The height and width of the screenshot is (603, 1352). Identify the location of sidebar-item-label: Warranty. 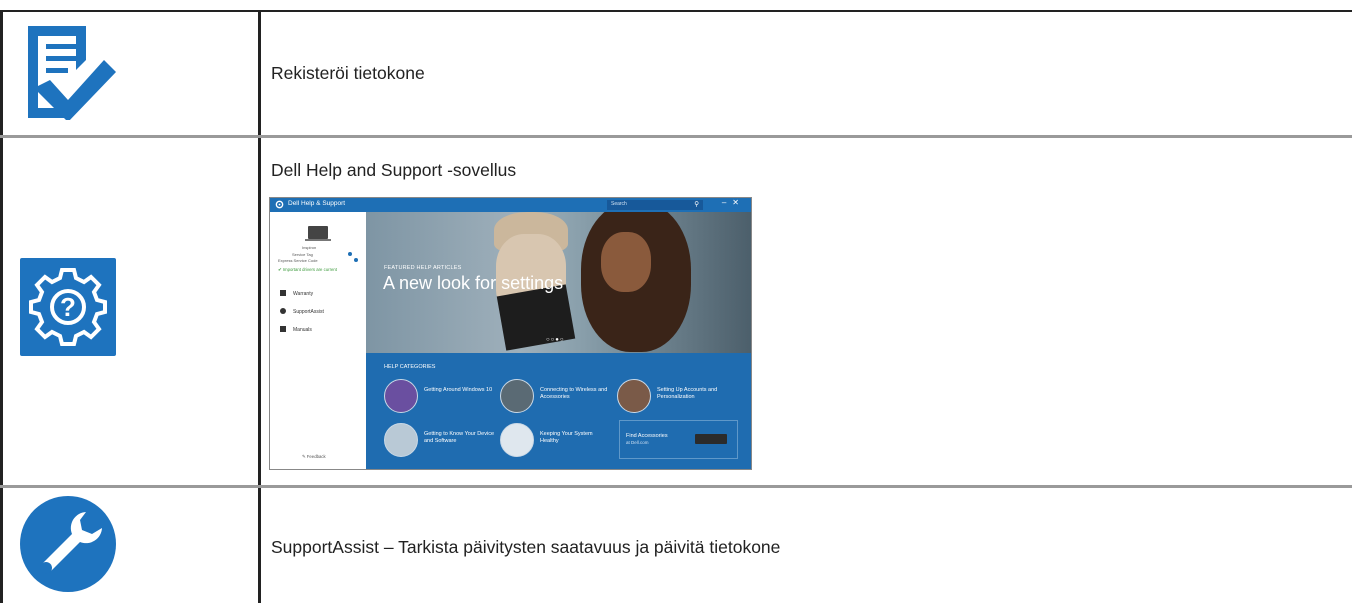
(303, 294).